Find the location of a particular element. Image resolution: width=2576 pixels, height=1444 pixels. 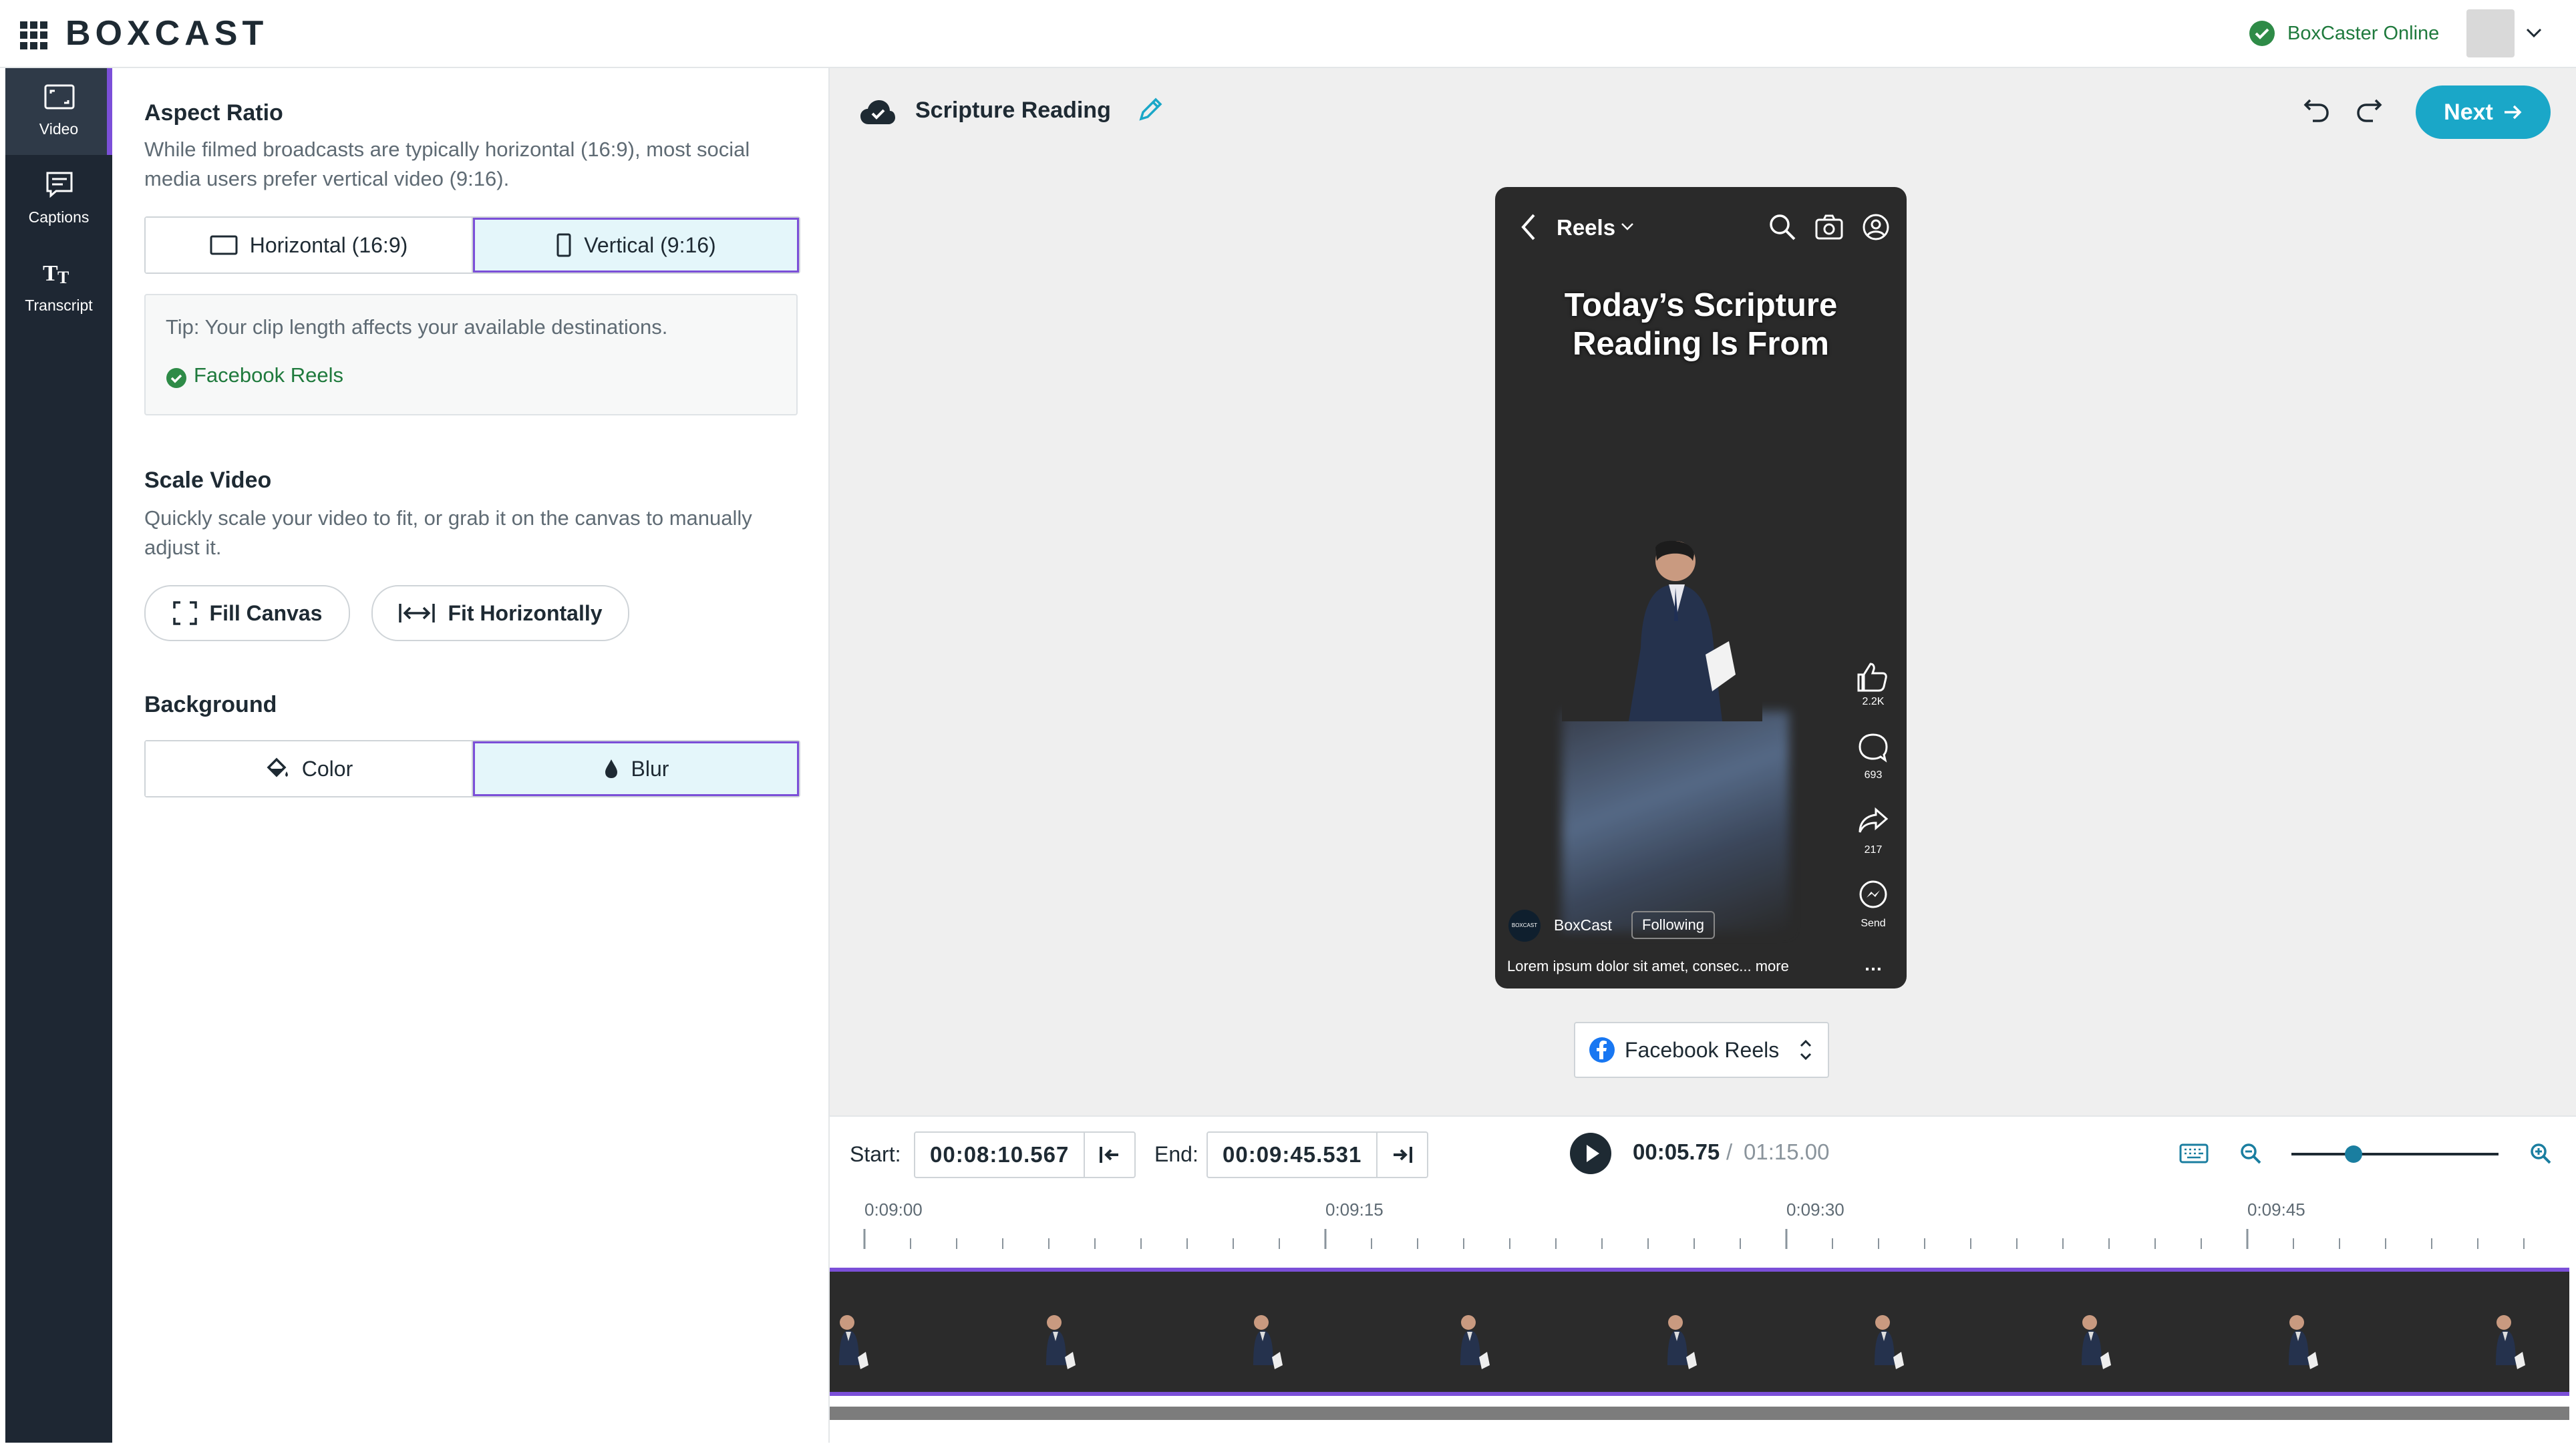

set-end-icon is located at coordinates (1402, 1155).